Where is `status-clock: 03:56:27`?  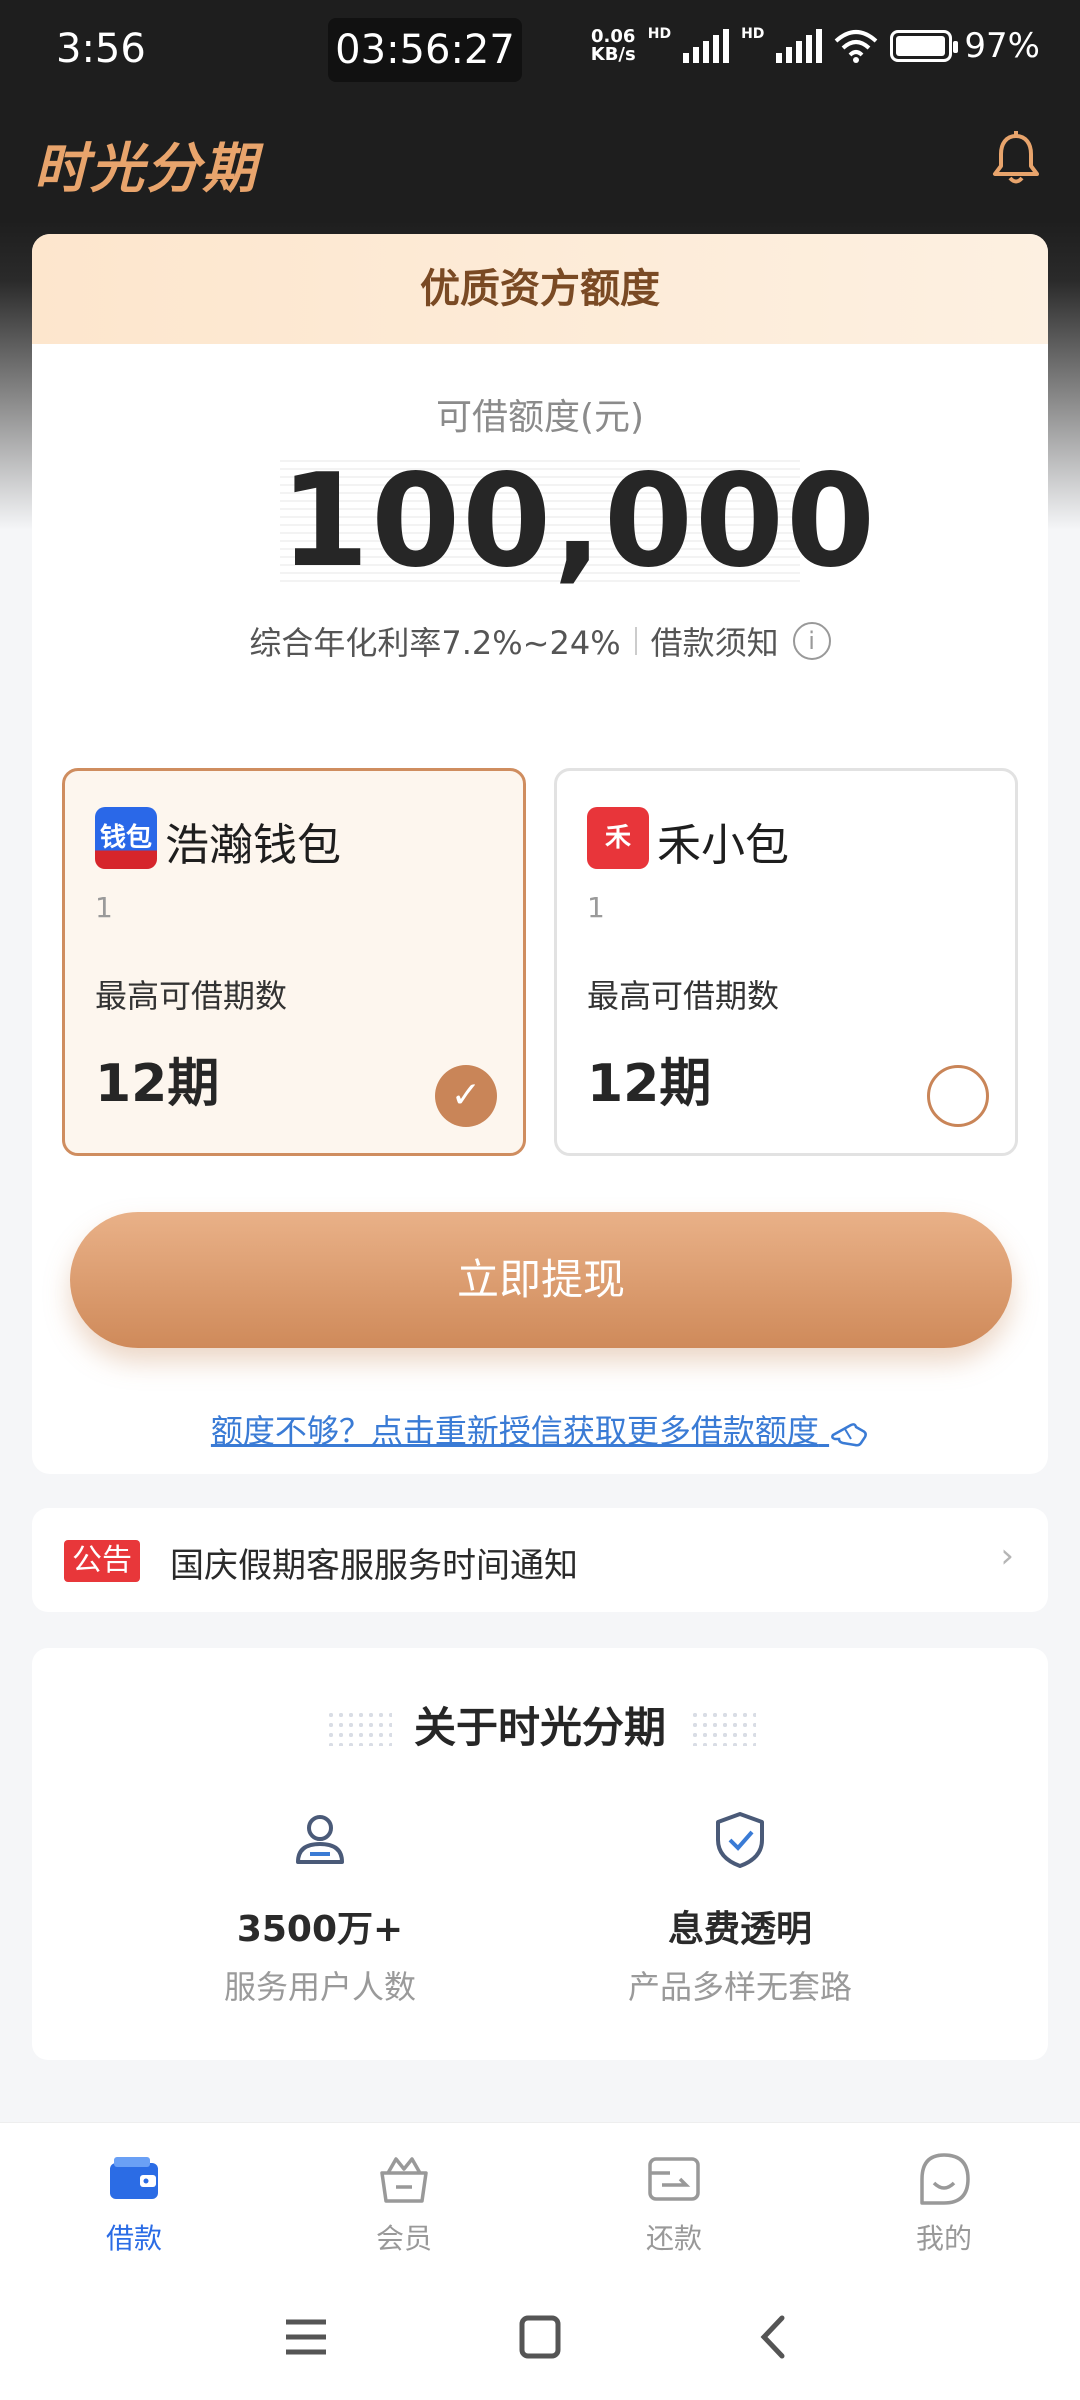 status-clock: 03:56:27 is located at coordinates (425, 50).